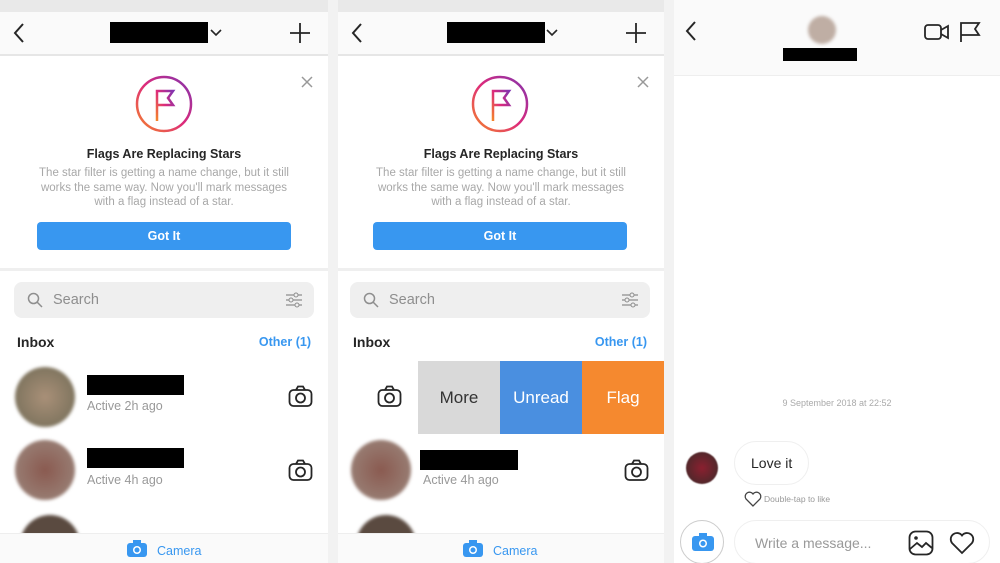  I want to click on chat-header, so click(837, 38).